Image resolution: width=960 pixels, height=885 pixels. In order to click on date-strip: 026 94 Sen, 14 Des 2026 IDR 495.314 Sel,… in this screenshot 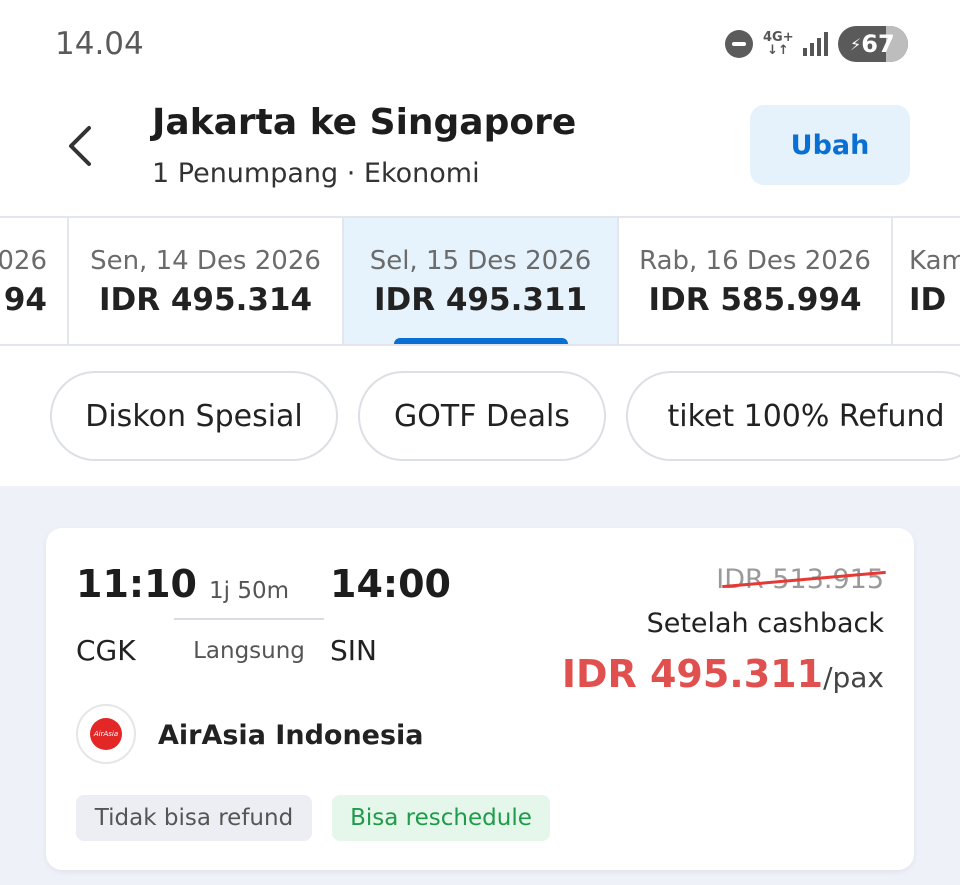, I will do `click(480, 281)`.